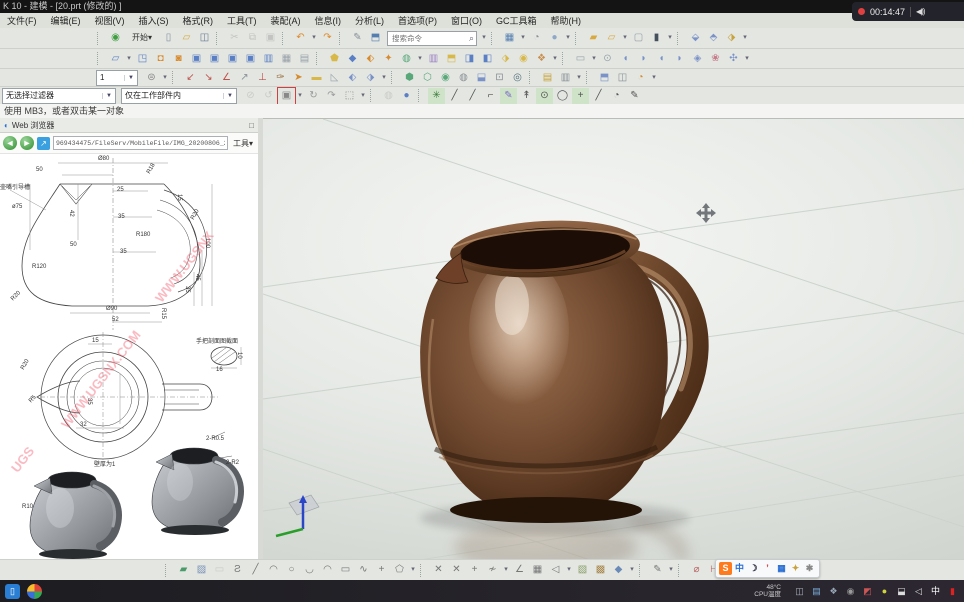 The width and height of the screenshot is (964, 602). I want to click on menu-help: 帮助(H), so click(566, 20).